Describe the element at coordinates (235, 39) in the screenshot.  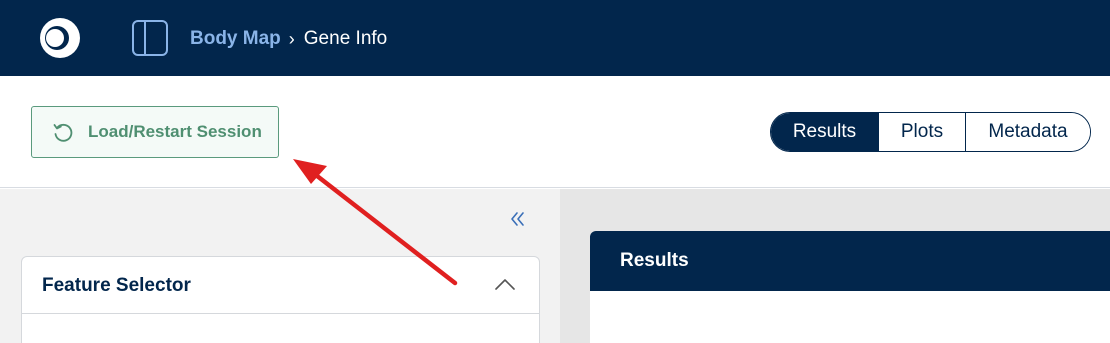
I see `breadcrumb-body-map-link: Body Map` at that location.